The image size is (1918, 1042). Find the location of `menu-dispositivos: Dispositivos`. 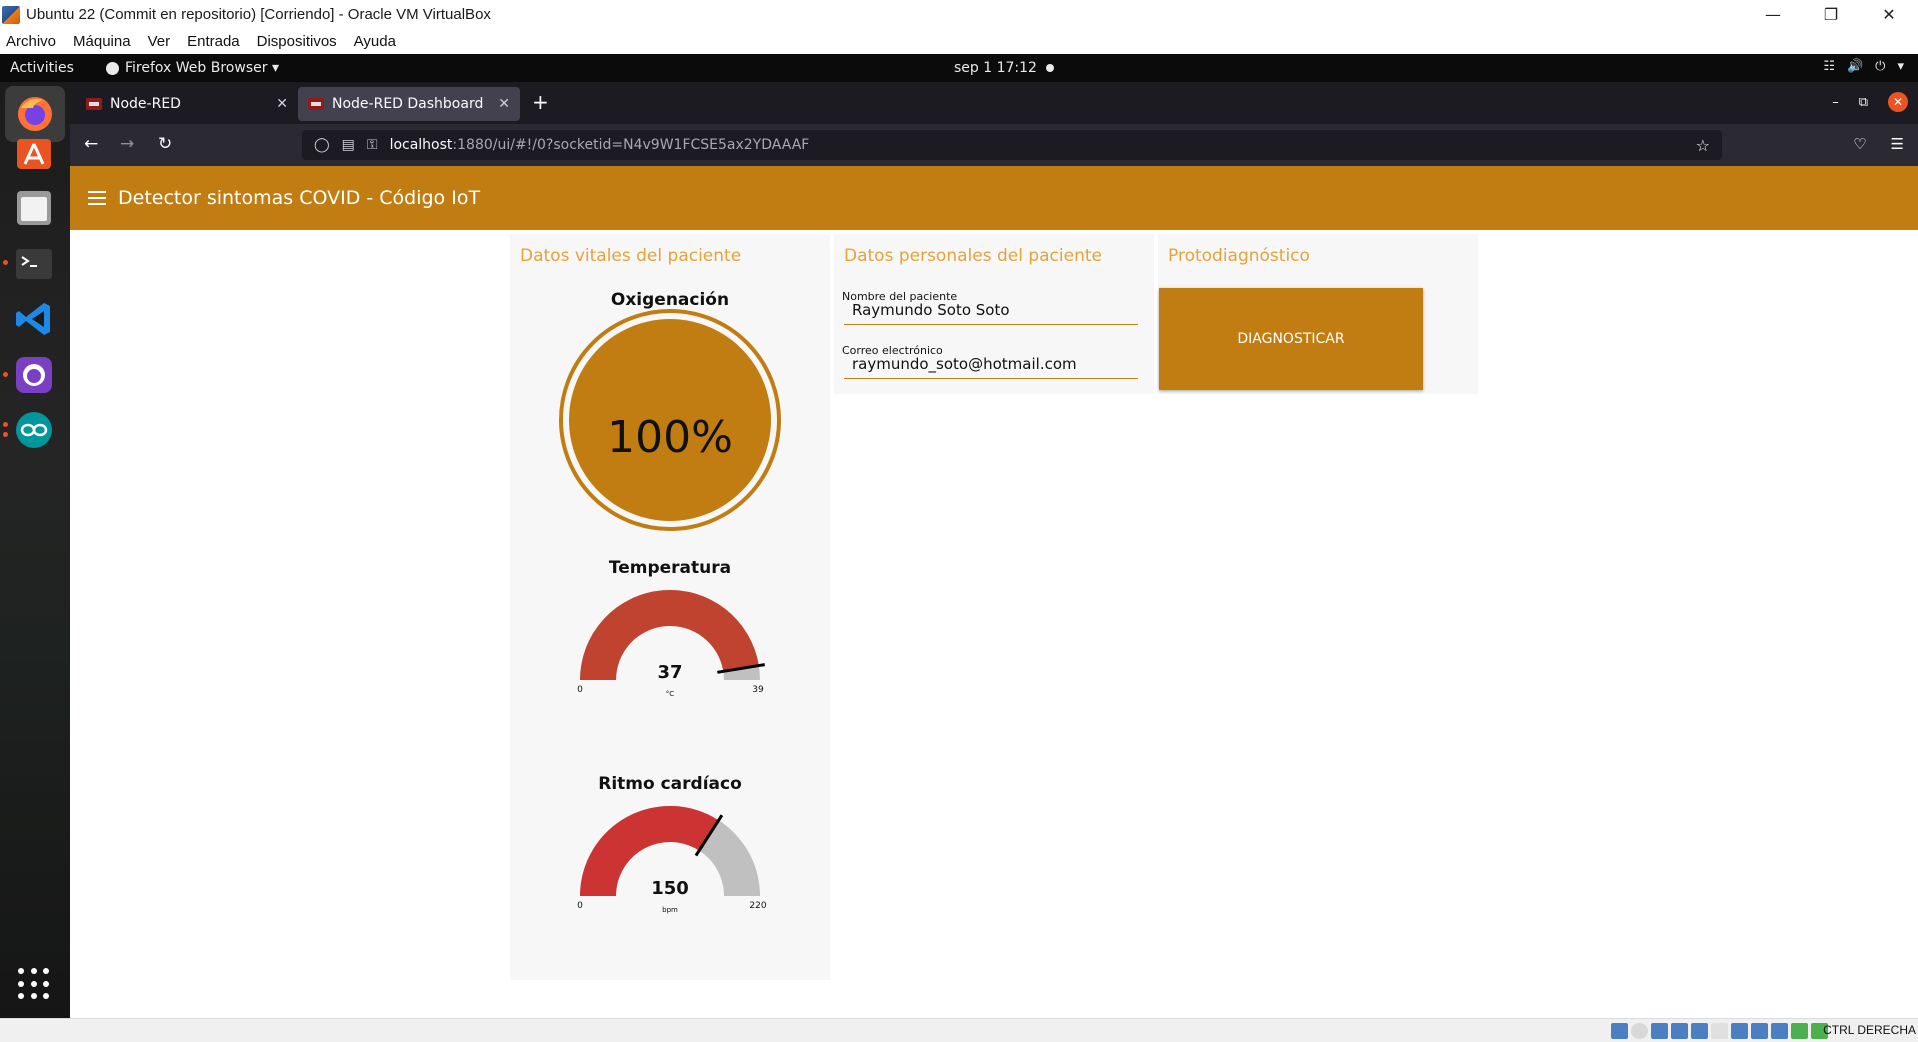

menu-dispositivos: Dispositivos is located at coordinates (297, 41).